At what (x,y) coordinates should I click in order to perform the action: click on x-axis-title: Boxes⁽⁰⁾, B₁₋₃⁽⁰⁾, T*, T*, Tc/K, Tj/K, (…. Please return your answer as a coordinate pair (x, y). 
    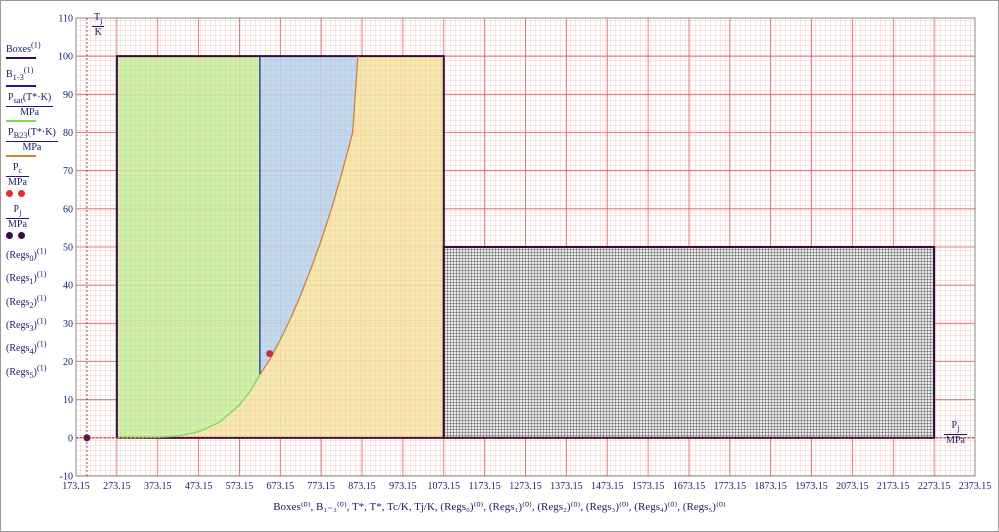
    Looking at the image, I should click on (499, 507).